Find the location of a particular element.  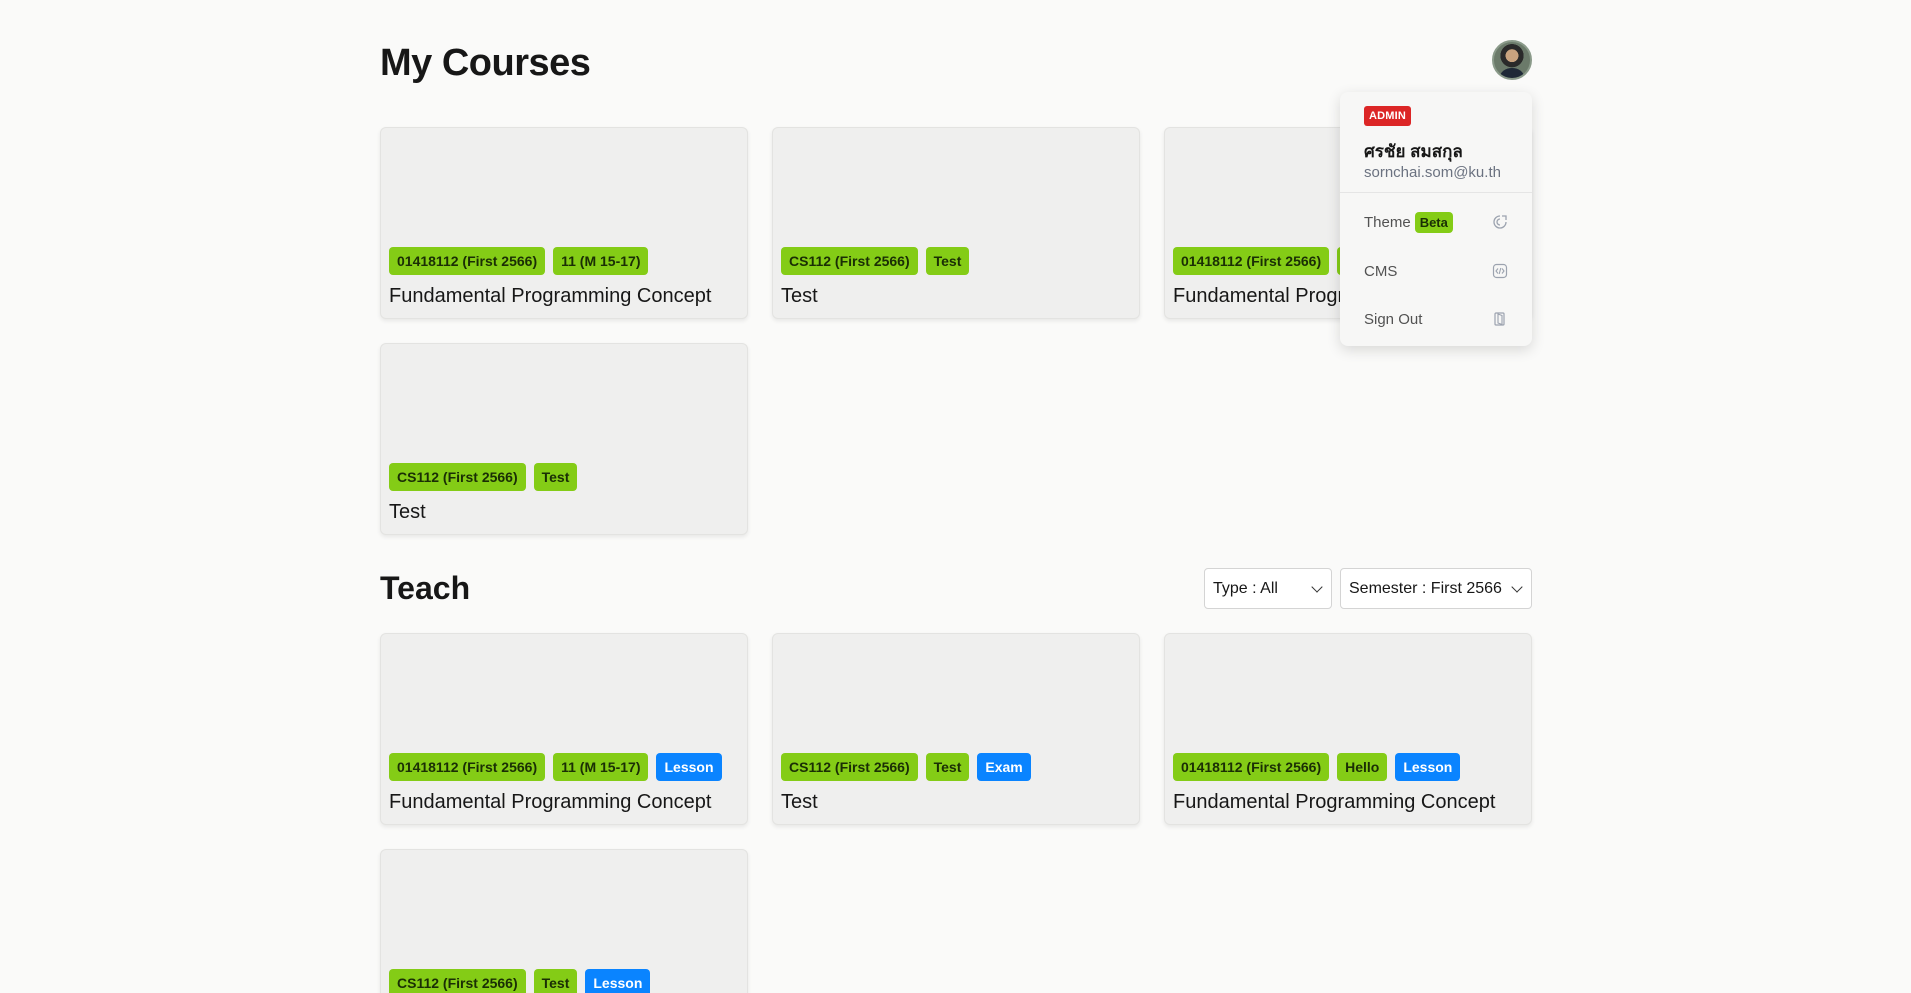

theme-icon is located at coordinates (1500, 222).